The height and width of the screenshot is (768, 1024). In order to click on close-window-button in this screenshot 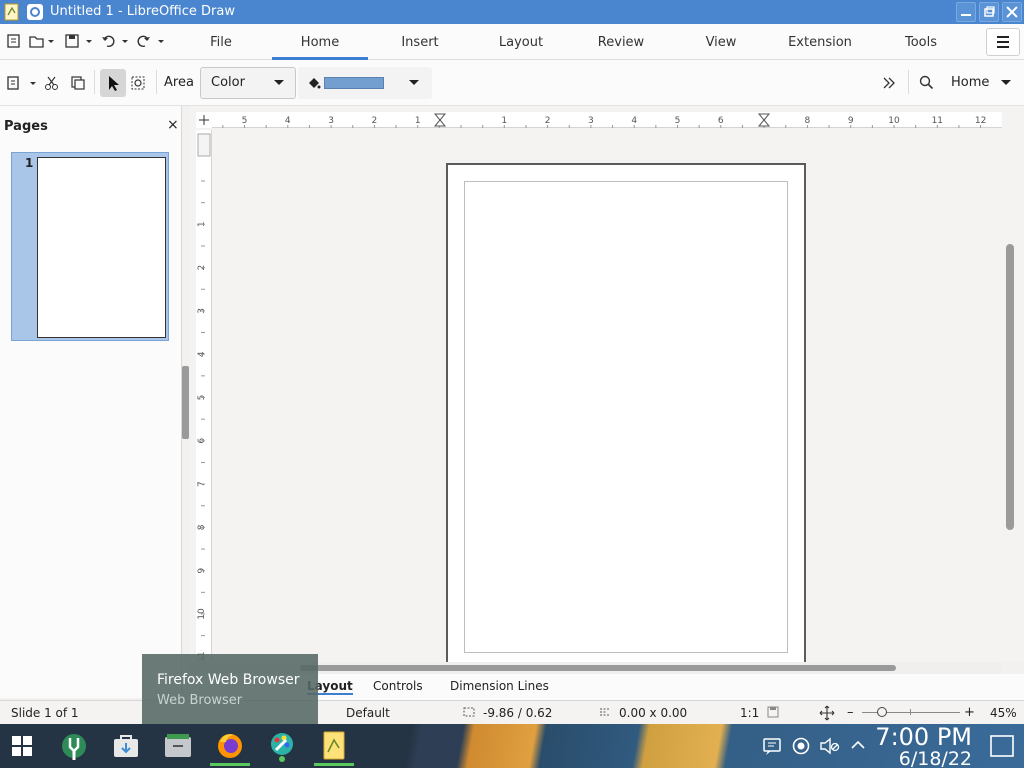, I will do `click(1012, 12)`.